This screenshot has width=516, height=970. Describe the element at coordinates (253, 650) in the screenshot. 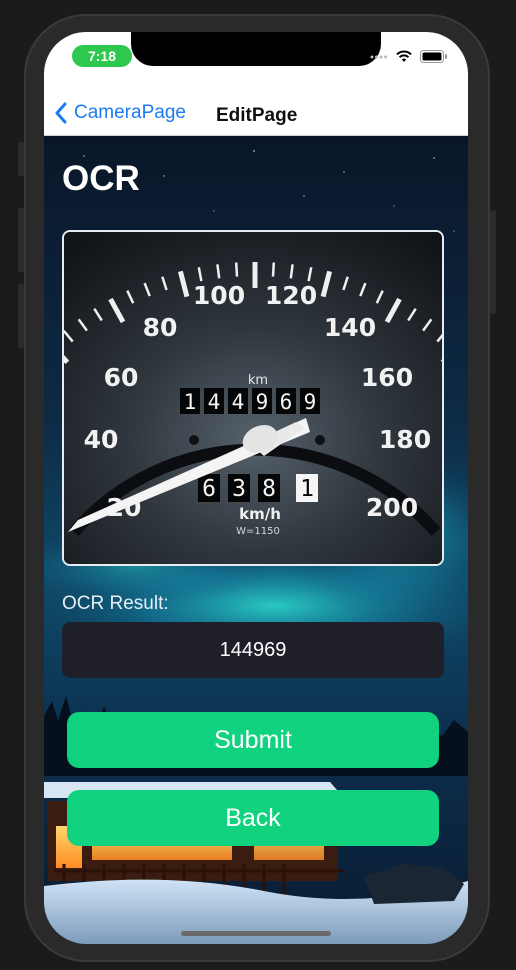

I see `ocr-result-field: 144969` at that location.